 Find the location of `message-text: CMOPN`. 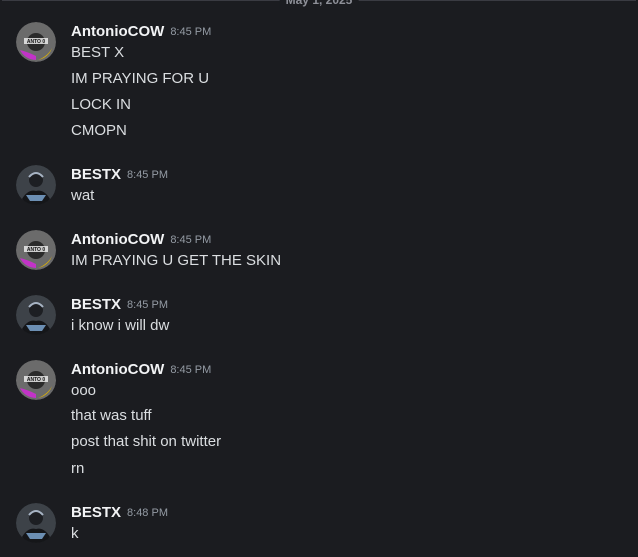

message-text: CMOPN is located at coordinates (99, 130).